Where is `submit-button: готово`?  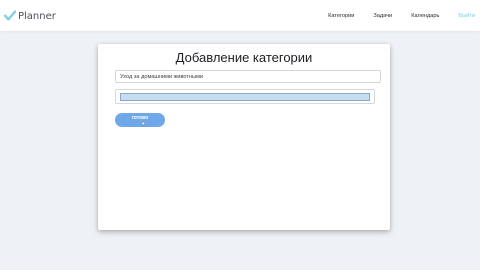
submit-button: готово is located at coordinates (140, 120).